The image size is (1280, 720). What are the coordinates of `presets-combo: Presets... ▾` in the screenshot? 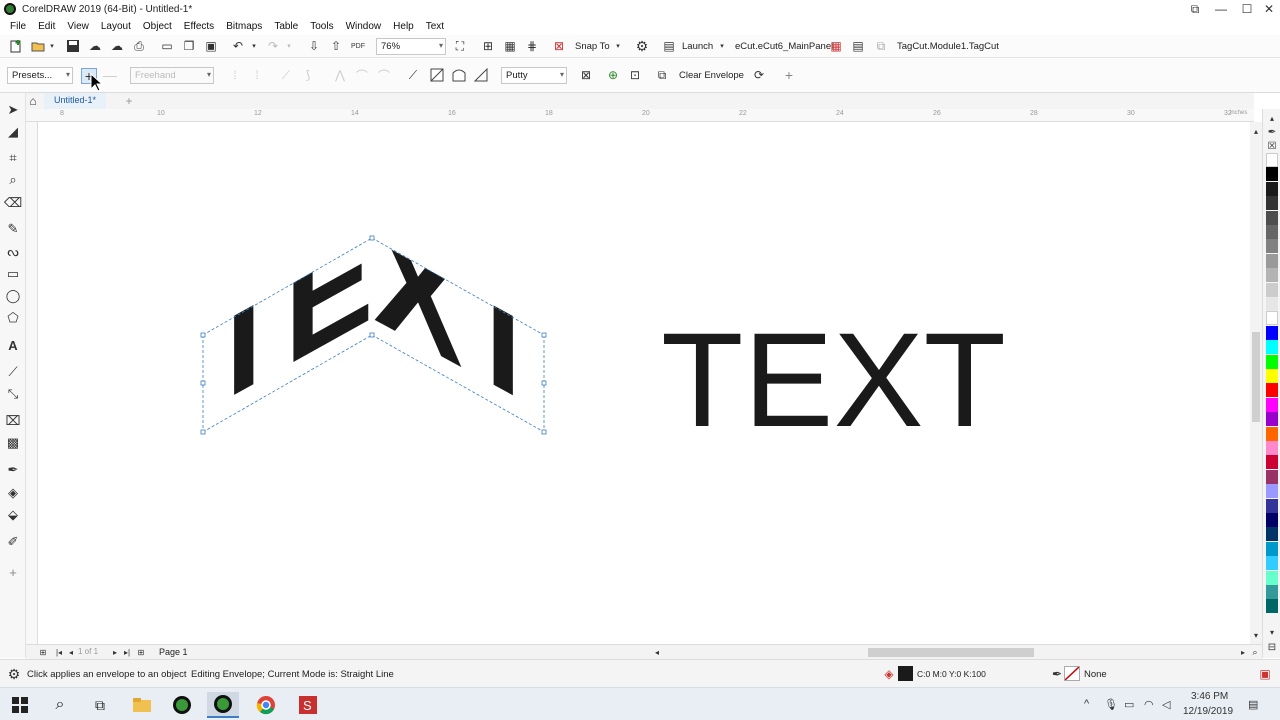 It's located at (40, 75).